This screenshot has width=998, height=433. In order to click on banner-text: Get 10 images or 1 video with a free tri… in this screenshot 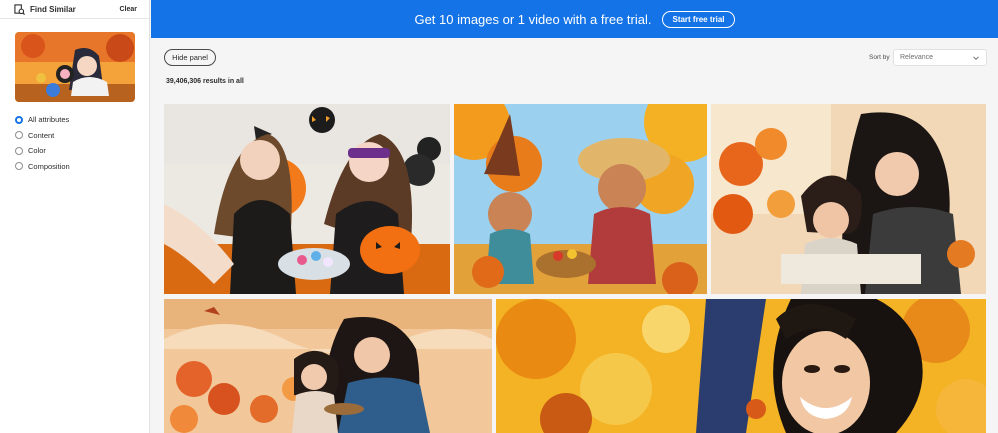, I will do `click(533, 19)`.